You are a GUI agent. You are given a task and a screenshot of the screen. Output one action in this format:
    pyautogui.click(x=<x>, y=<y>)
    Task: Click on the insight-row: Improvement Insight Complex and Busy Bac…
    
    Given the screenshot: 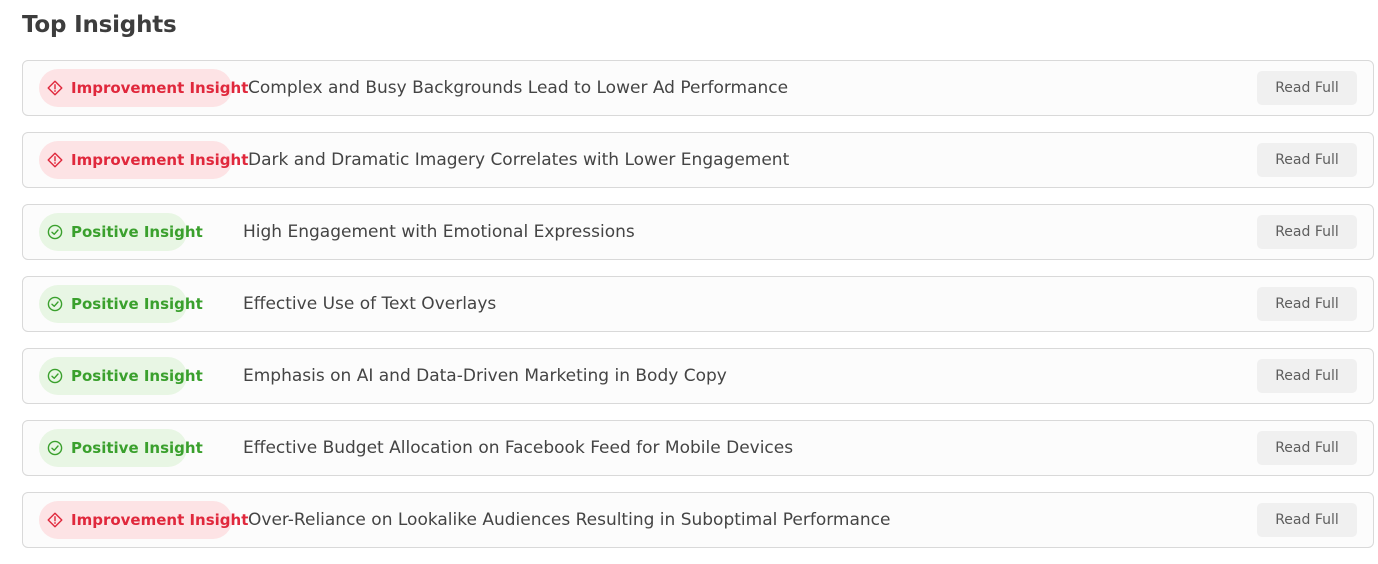 What is the action you would take?
    pyautogui.click(x=698, y=88)
    